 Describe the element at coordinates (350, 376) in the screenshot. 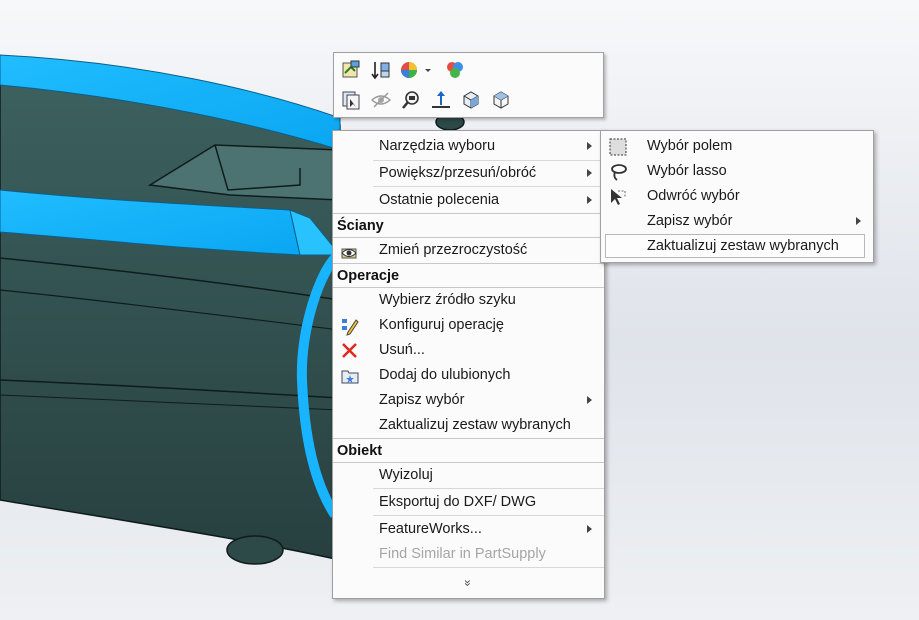

I see `favorites-icon` at that location.